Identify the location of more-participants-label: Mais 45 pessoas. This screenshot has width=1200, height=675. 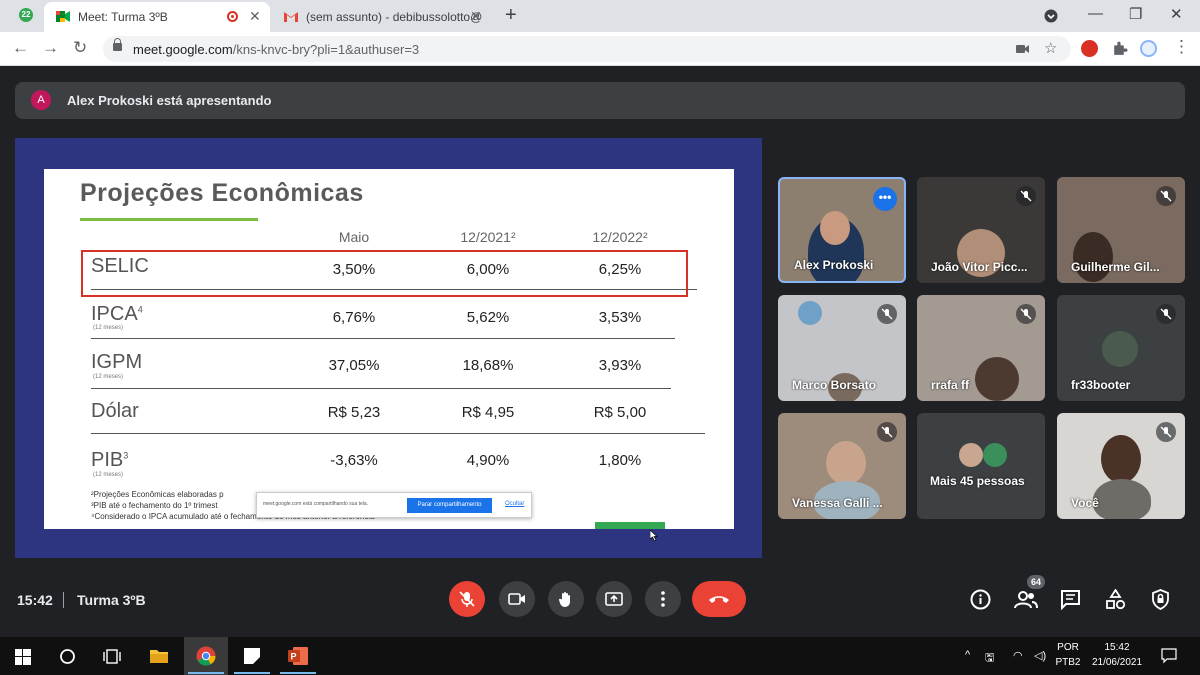
(977, 481).